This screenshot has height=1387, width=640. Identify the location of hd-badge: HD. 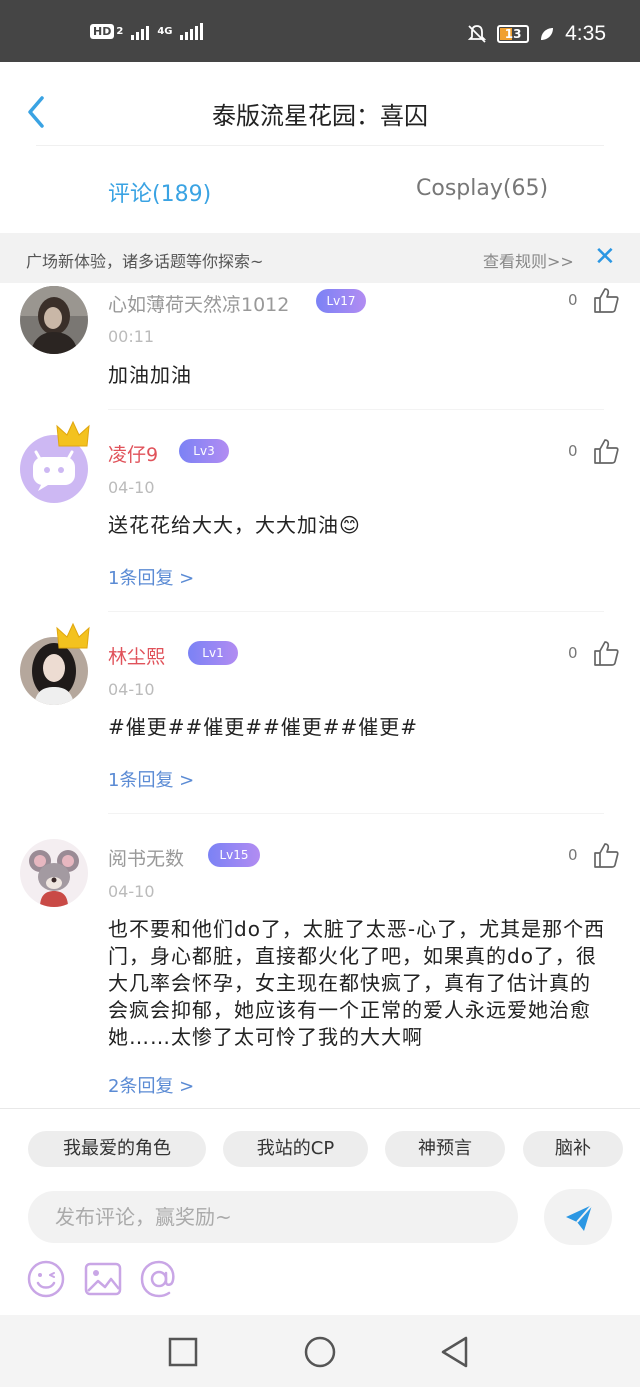
(102, 31).